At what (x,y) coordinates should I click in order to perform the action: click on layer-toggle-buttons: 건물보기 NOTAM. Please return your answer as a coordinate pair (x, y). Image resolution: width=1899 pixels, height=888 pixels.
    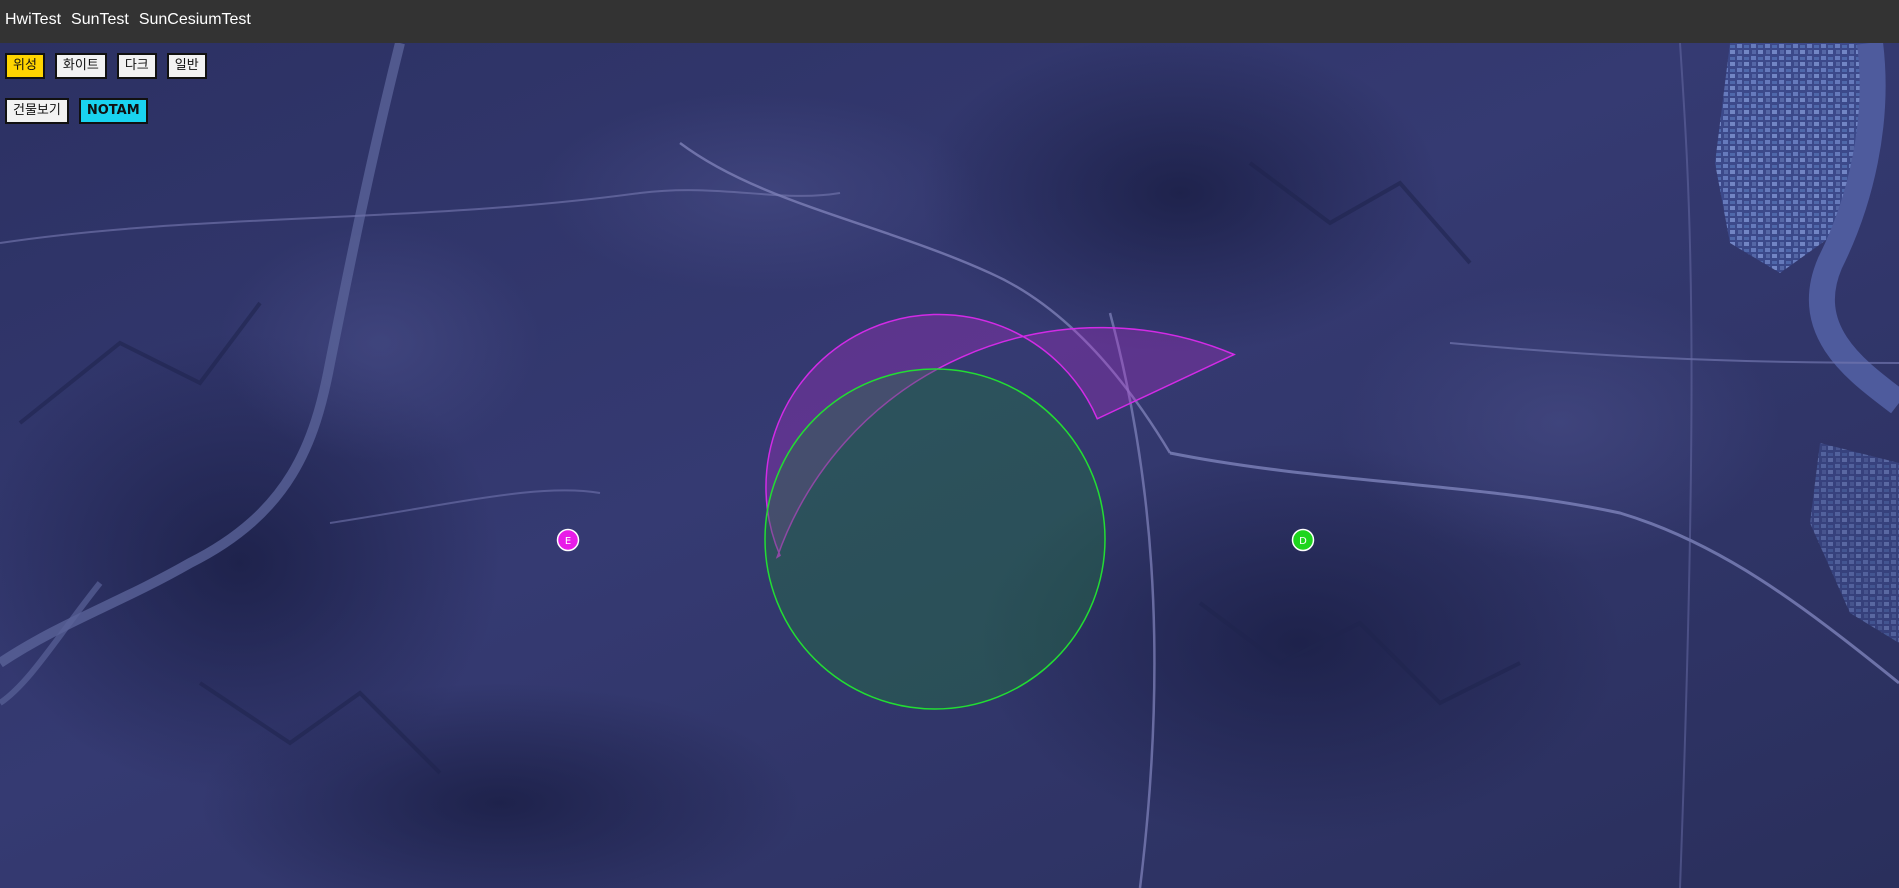
    Looking at the image, I should click on (76, 111).